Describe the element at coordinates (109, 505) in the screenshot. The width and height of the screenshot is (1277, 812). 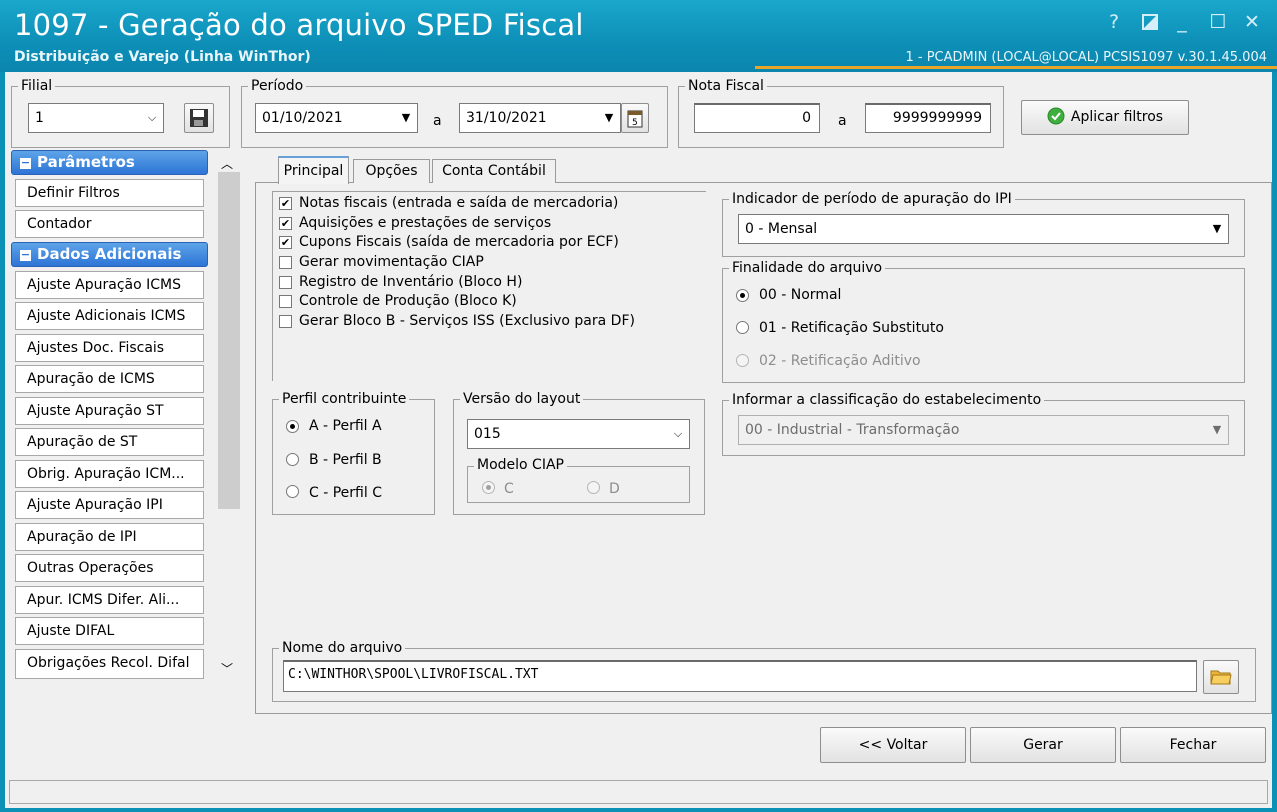
I see `sidebar-item: Ajuste Apuração IPI` at that location.